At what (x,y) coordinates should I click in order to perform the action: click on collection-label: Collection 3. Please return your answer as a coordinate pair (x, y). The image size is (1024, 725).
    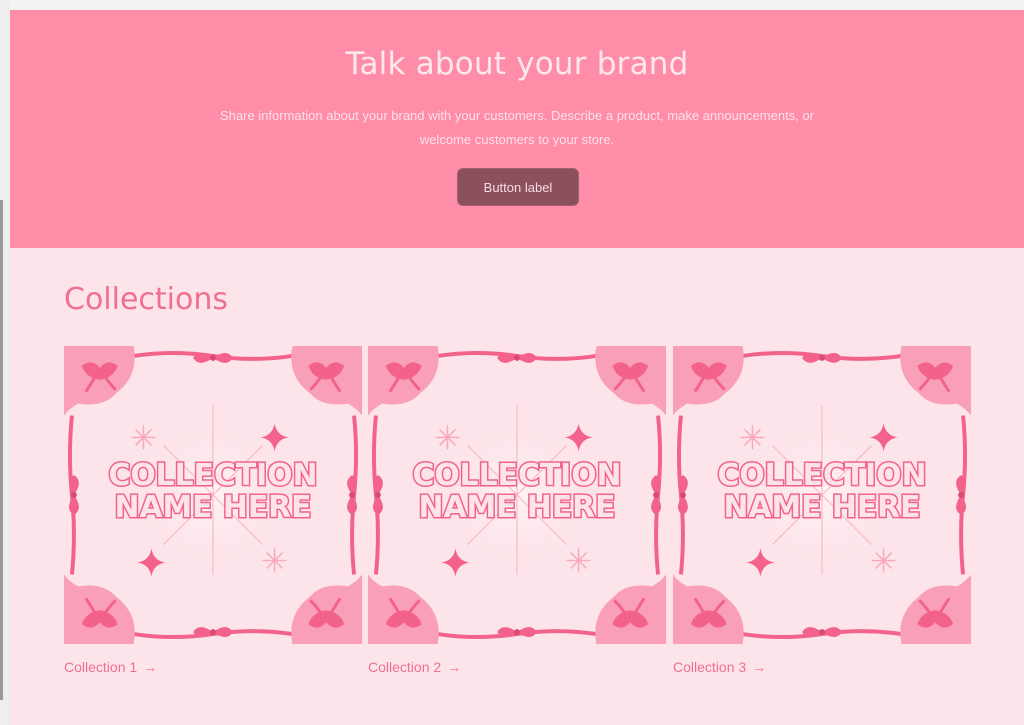
    Looking at the image, I should click on (710, 667).